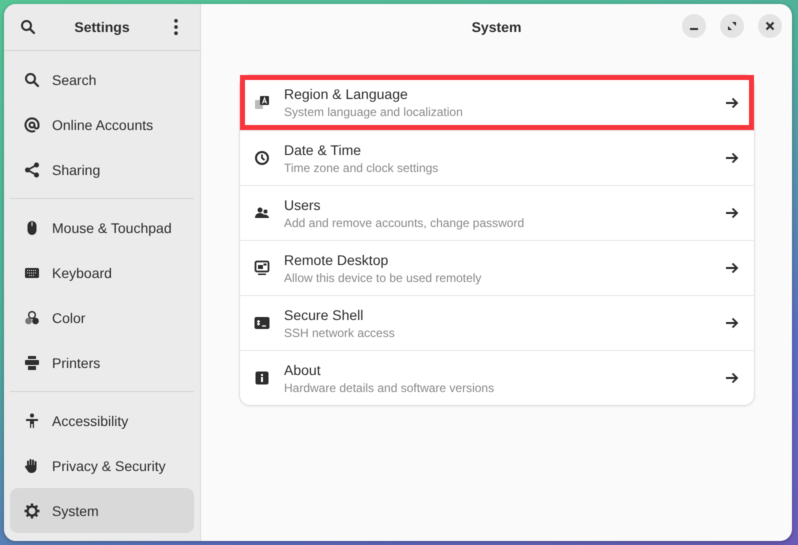 Image resolution: width=798 pixels, height=545 pixels. Describe the element at coordinates (383, 277) in the screenshot. I see `row-subtitle: Allow this device to be used remotely` at that location.